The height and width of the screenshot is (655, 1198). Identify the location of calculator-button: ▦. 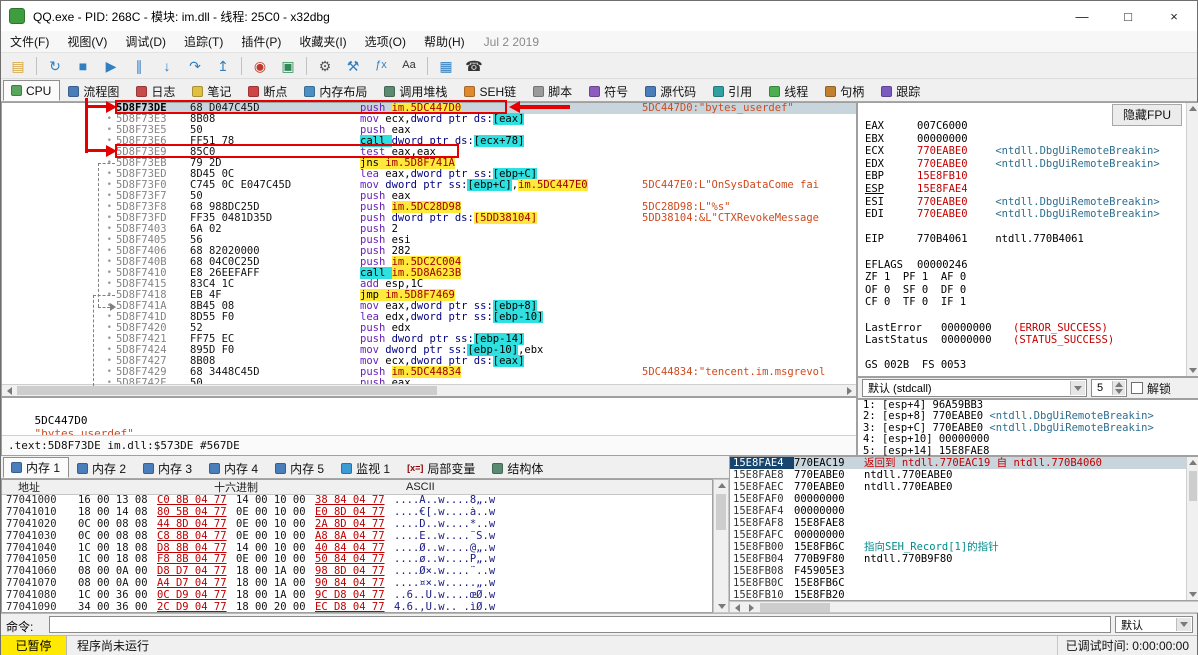
(446, 66).